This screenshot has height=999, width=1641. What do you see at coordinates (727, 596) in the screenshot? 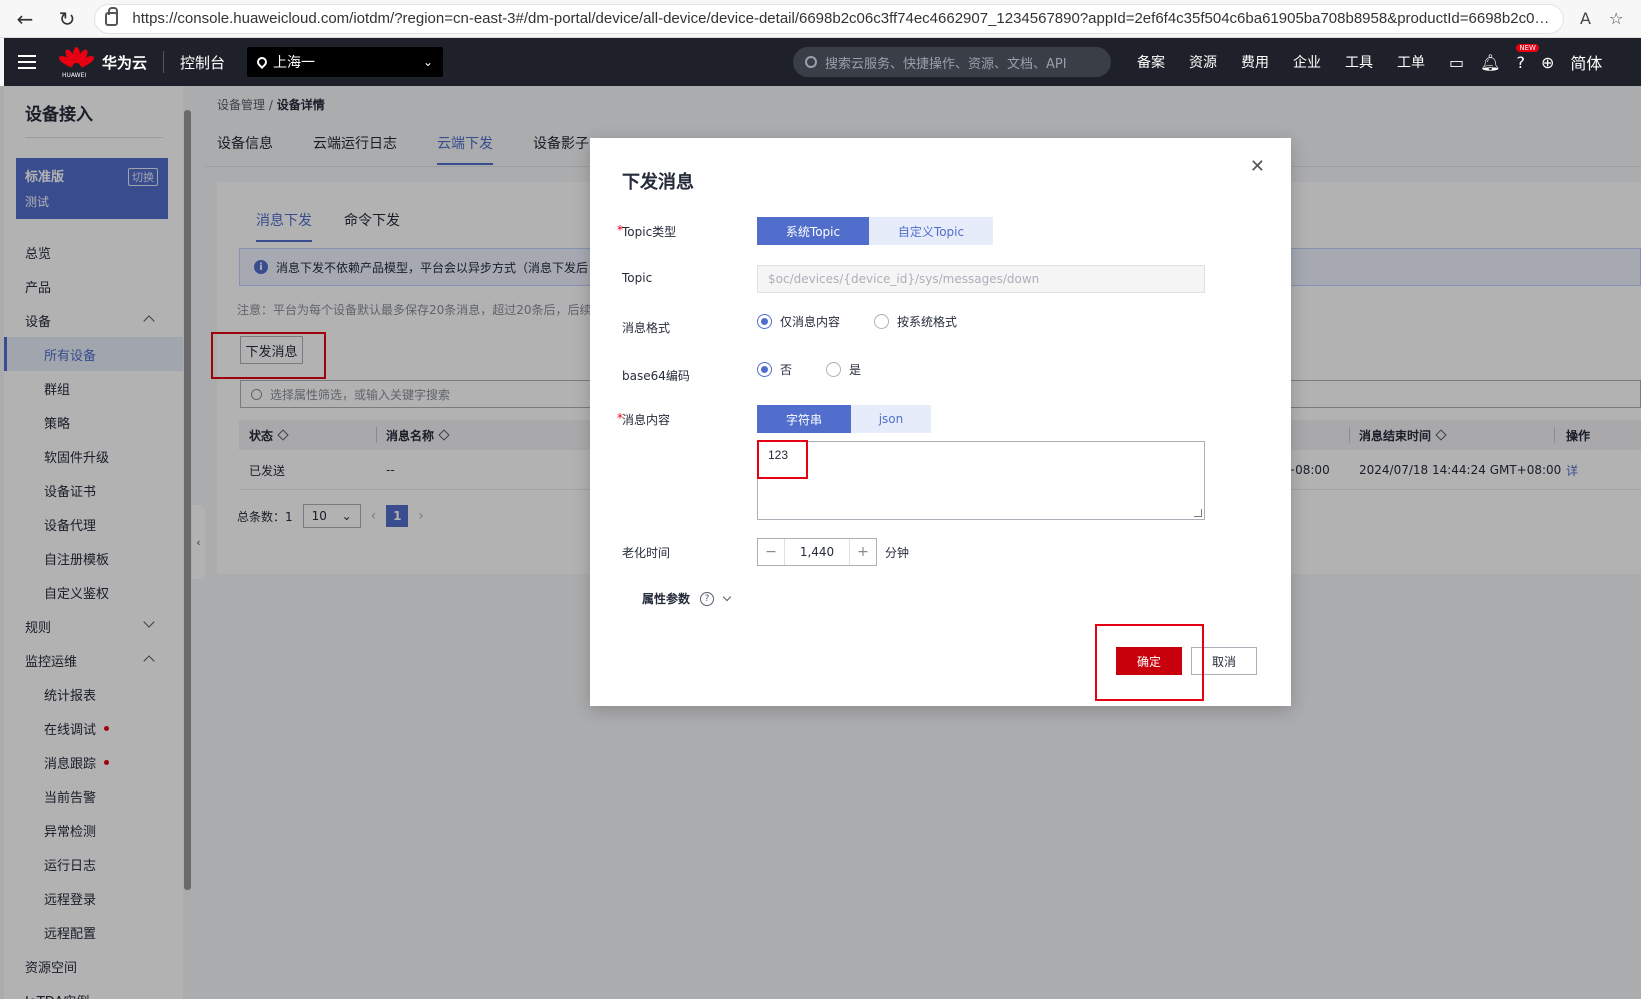
I see `chevron-down-icon` at bounding box center [727, 596].